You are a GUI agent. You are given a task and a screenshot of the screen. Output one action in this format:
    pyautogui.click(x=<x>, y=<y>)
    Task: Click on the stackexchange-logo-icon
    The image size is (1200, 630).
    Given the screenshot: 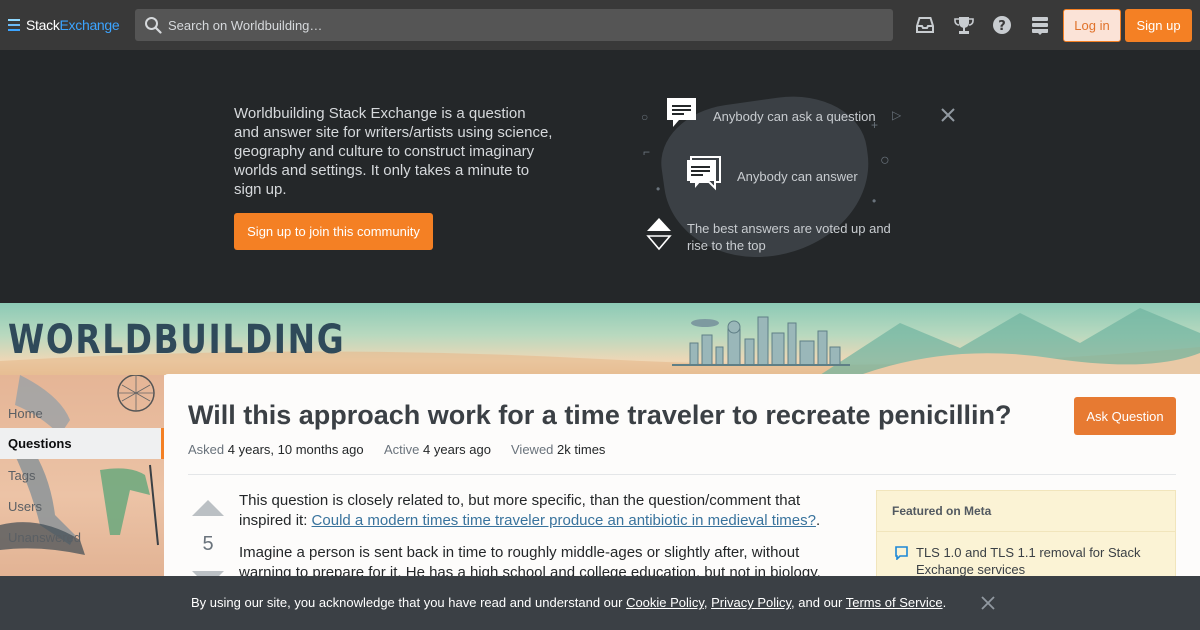 What is the action you would take?
    pyautogui.click(x=14, y=25)
    